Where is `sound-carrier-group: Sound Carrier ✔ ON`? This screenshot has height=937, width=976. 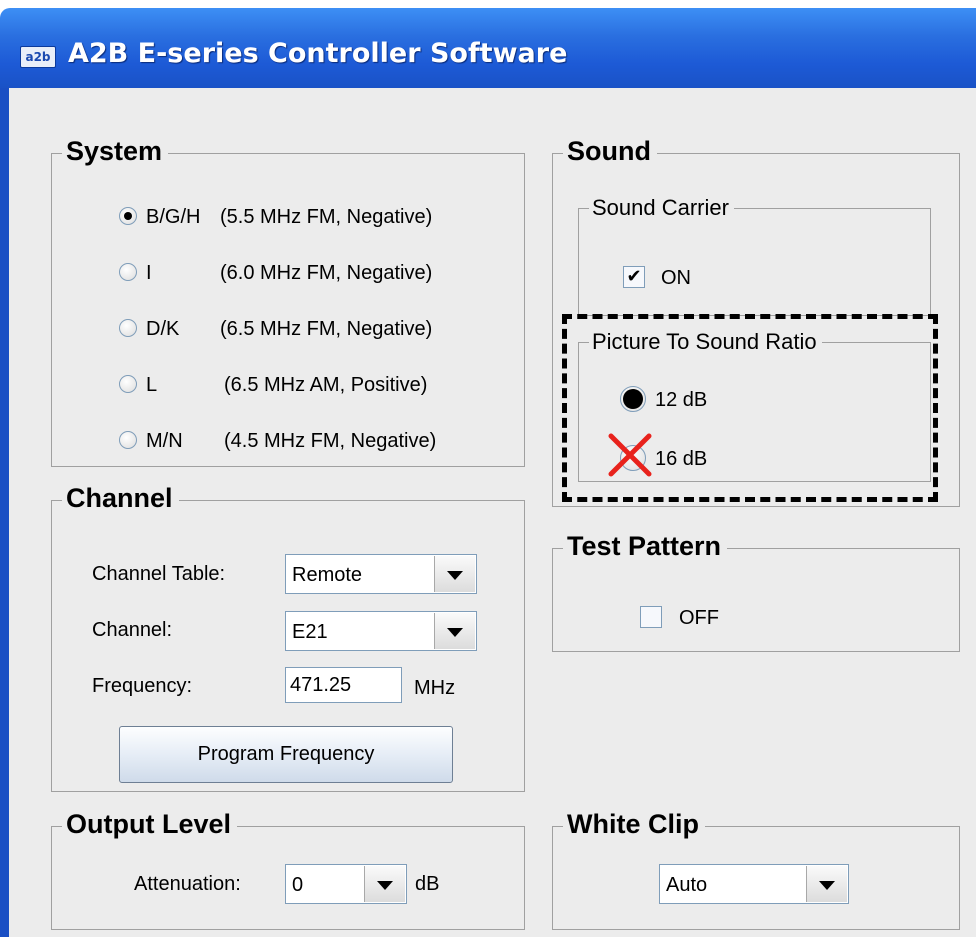 sound-carrier-group: Sound Carrier ✔ ON is located at coordinates (754, 255).